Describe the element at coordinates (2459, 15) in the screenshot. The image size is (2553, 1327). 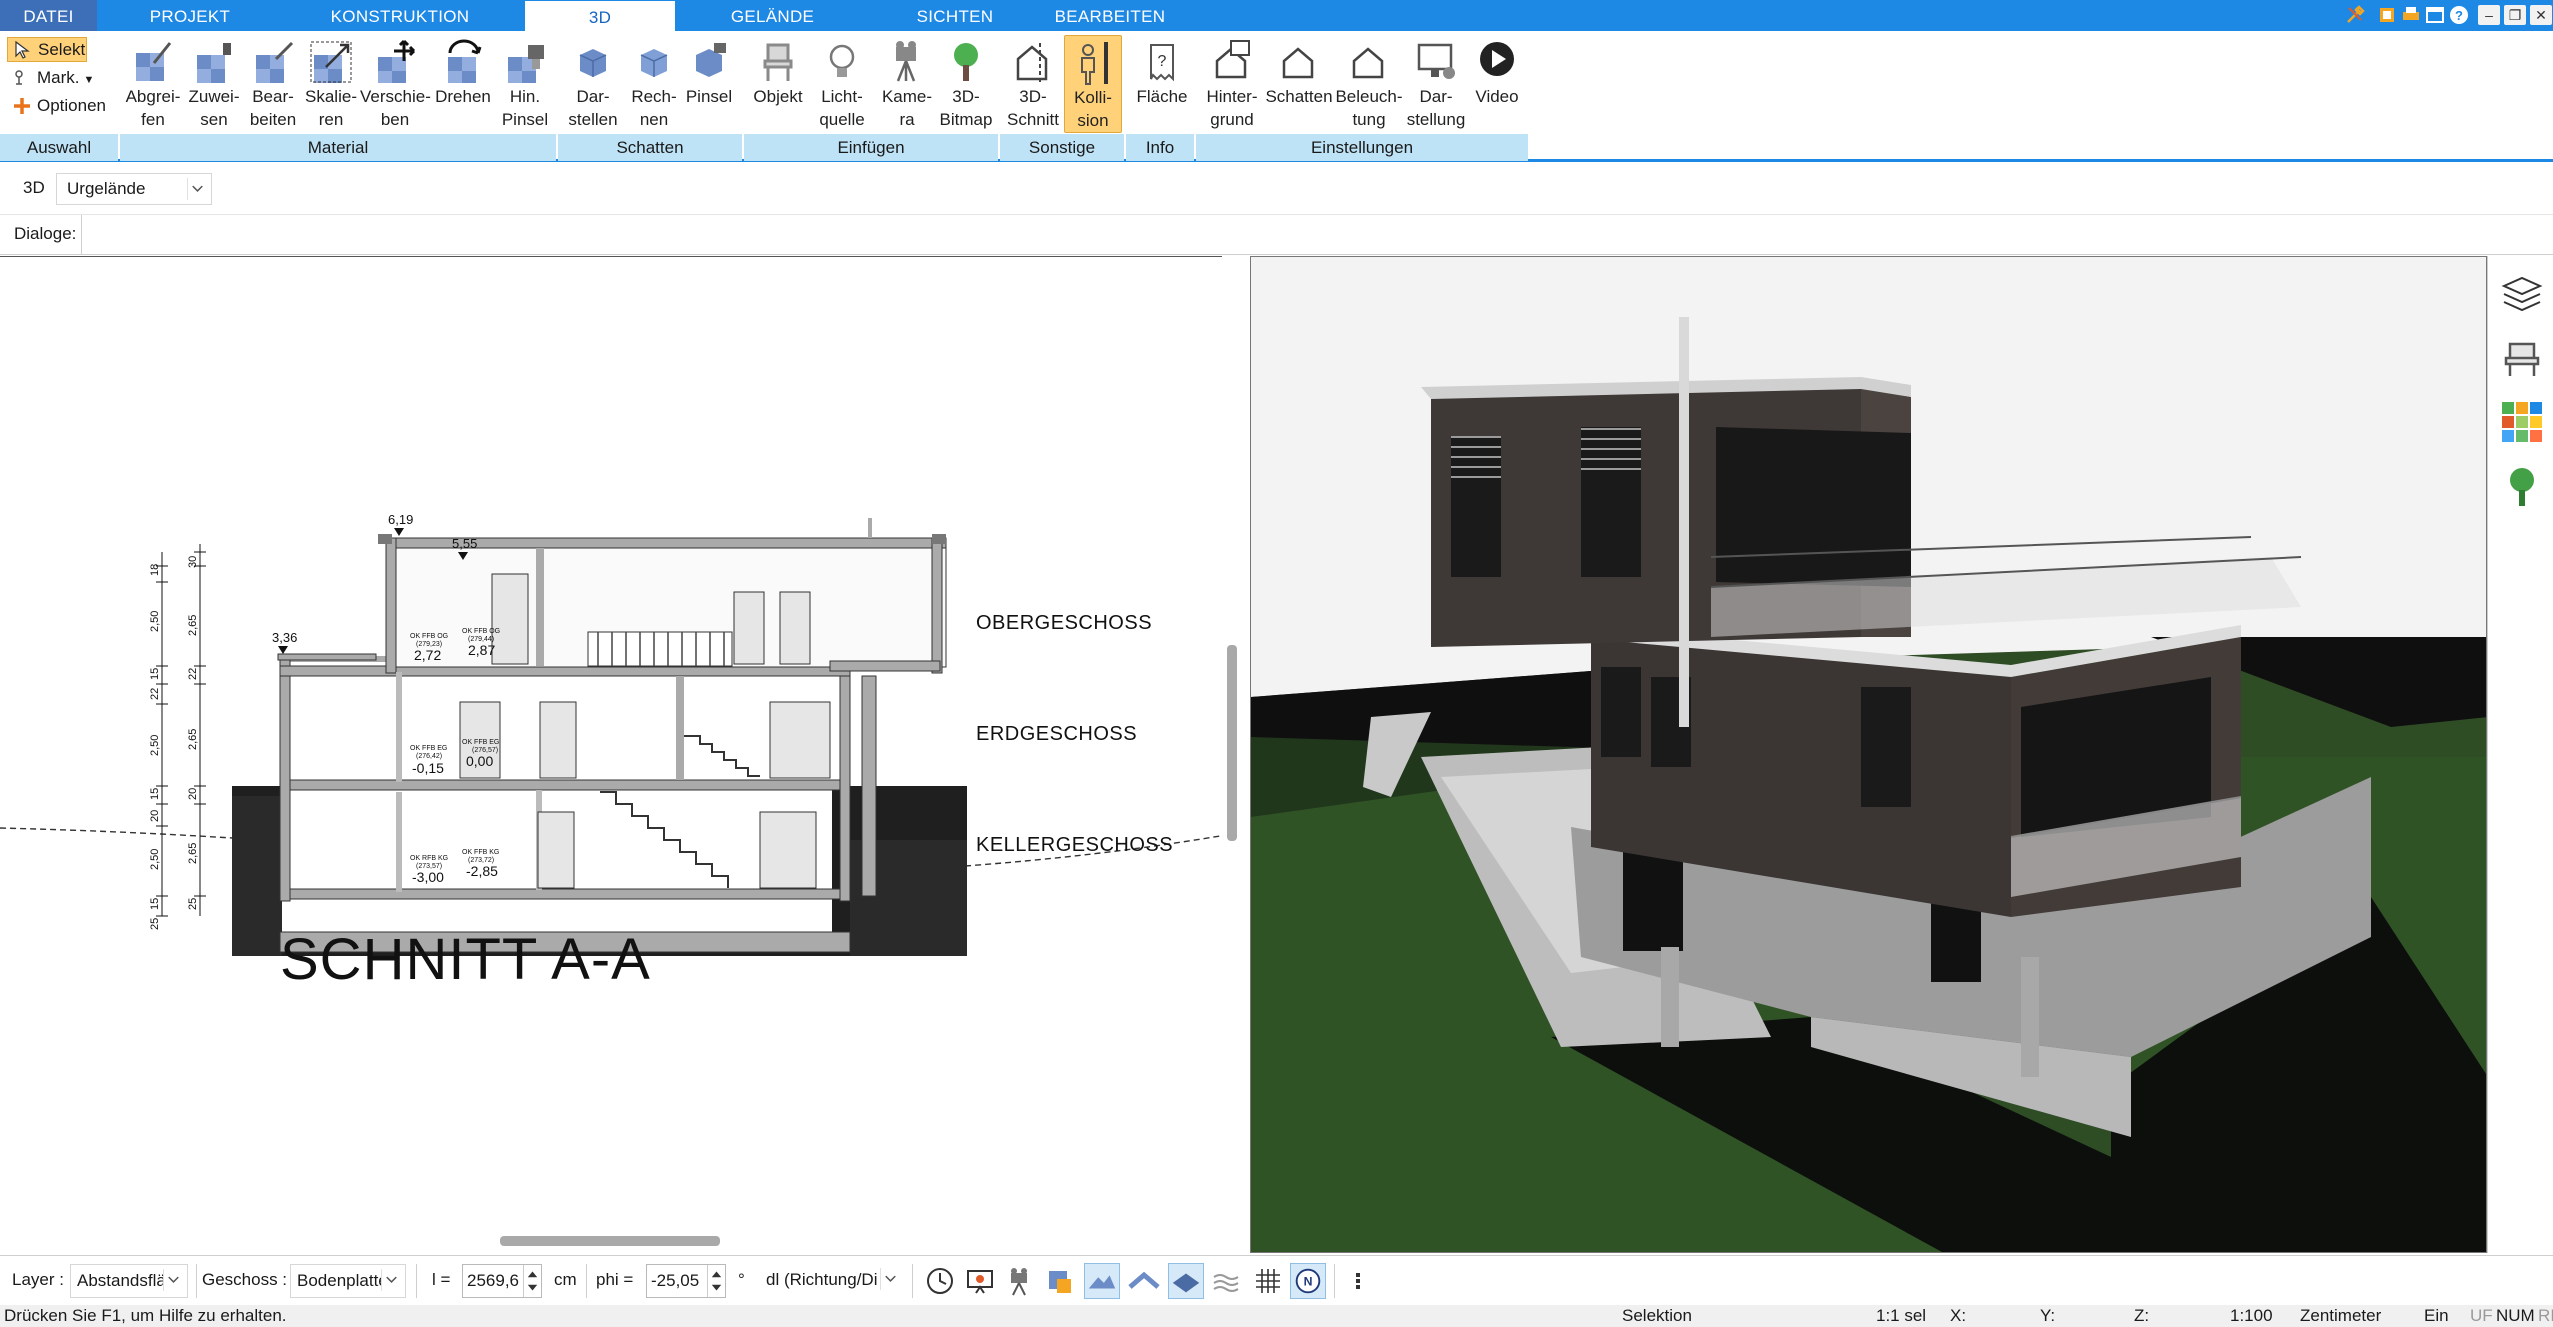
I see `help-icon: ?` at that location.